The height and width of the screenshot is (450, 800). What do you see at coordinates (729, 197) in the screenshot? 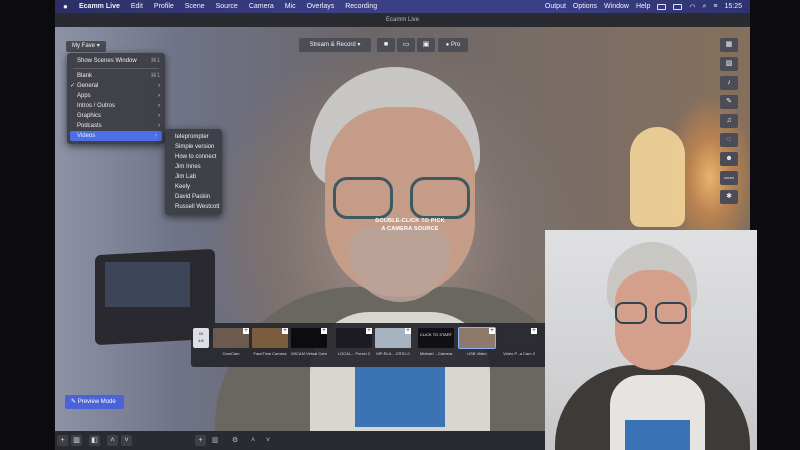
I see `gear-icon: ✱` at bounding box center [729, 197].